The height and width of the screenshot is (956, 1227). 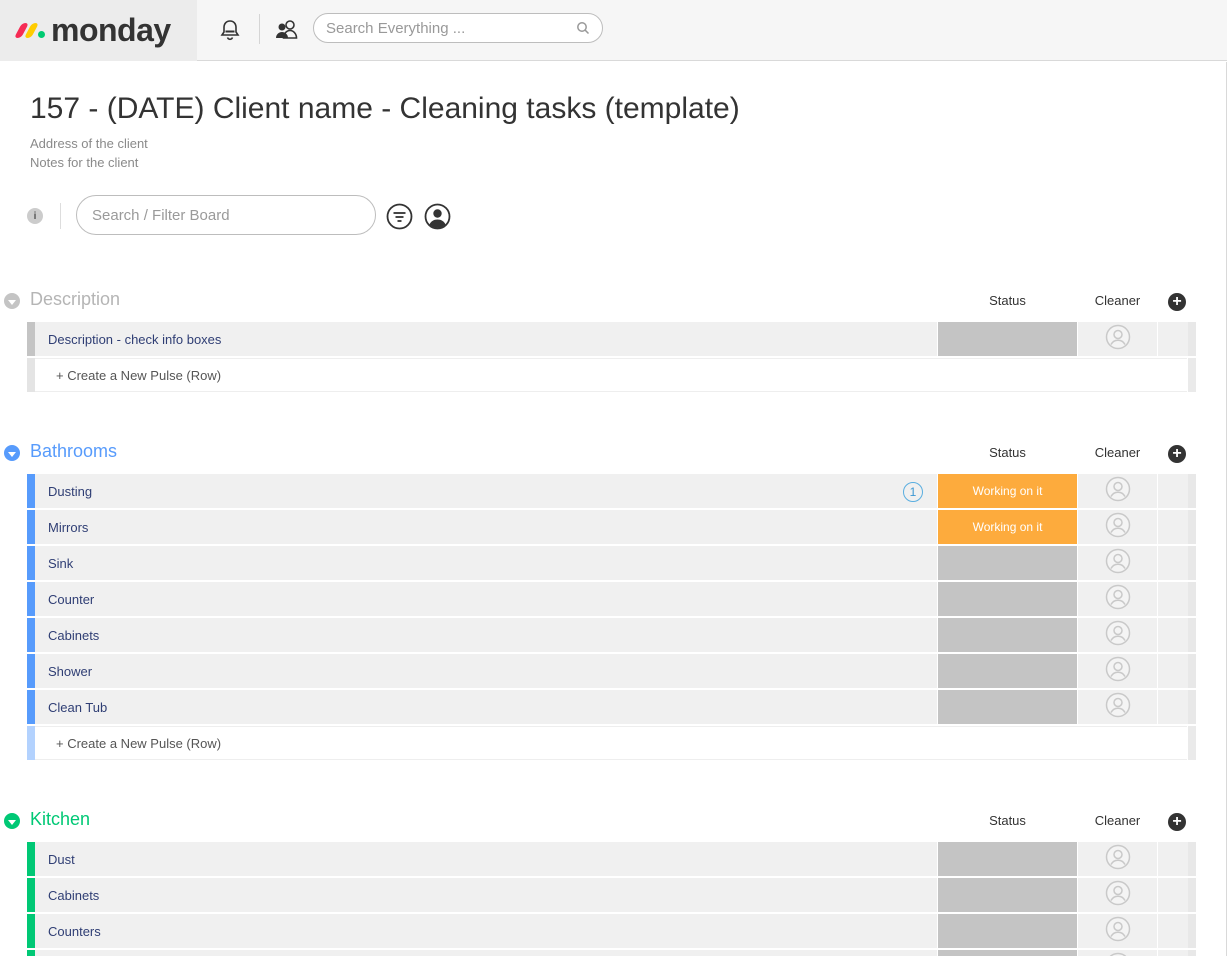 I want to click on row-name: Clean Tub, so click(x=77, y=707).